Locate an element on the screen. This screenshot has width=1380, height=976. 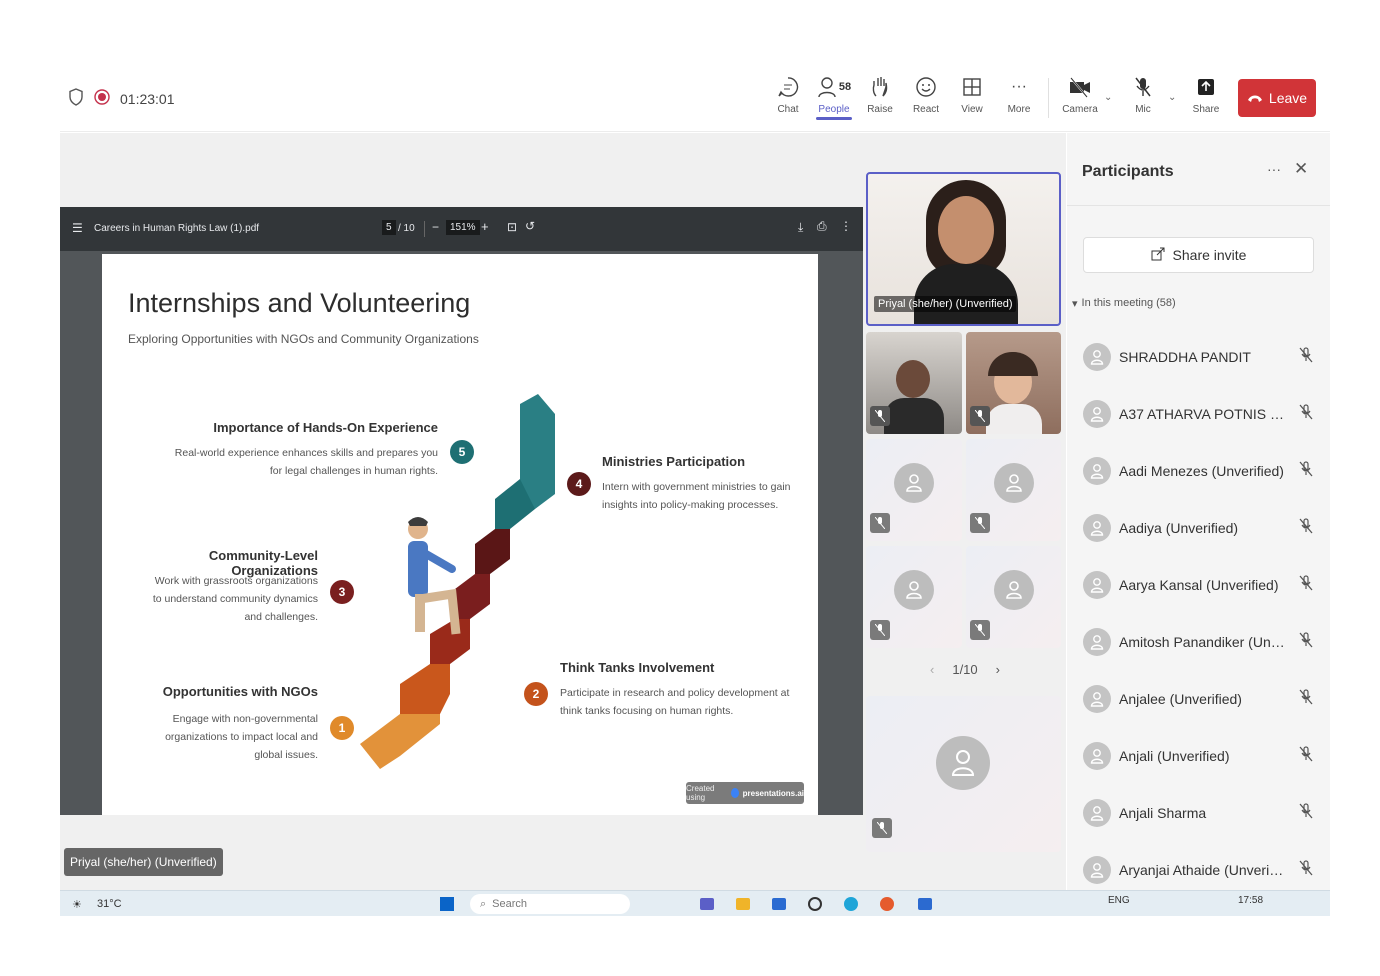
print-icon: ⎙ is located at coordinates (822, 226).